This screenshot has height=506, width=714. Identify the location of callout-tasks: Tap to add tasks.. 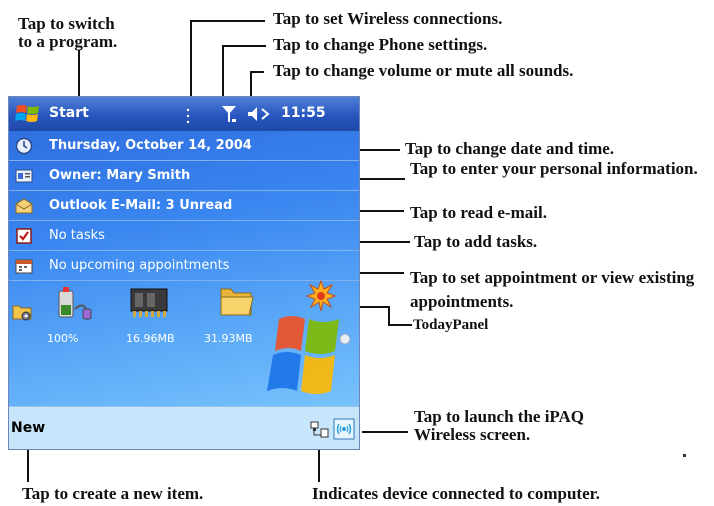
(476, 241).